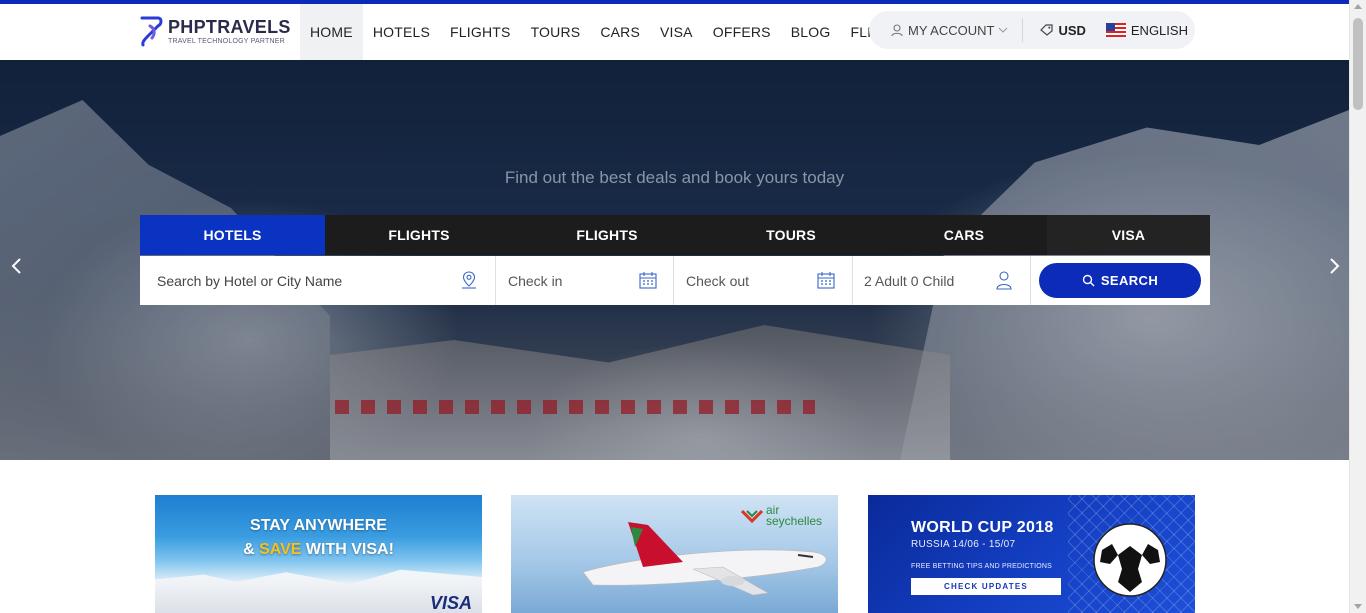 The width and height of the screenshot is (1366, 613). Describe the element at coordinates (763, 280) in the screenshot. I see `checkout-input: Check out` at that location.